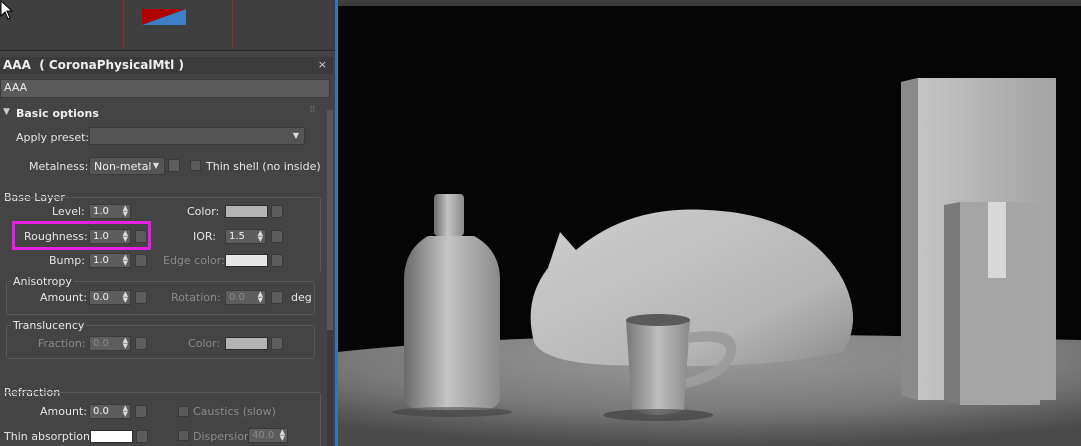 The height and width of the screenshot is (446, 1081). What do you see at coordinates (68, 211) in the screenshot?
I see `level-label: Level:` at bounding box center [68, 211].